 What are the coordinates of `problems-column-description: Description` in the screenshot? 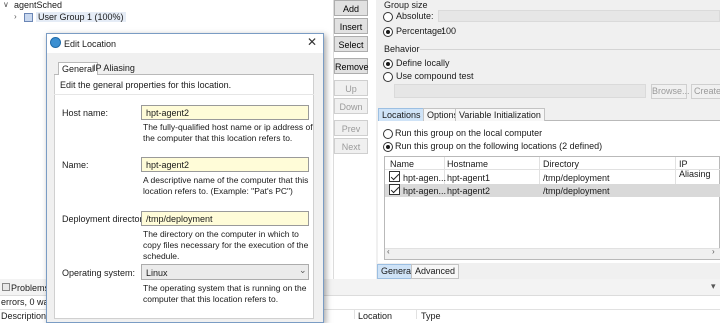 It's located at (23, 316).